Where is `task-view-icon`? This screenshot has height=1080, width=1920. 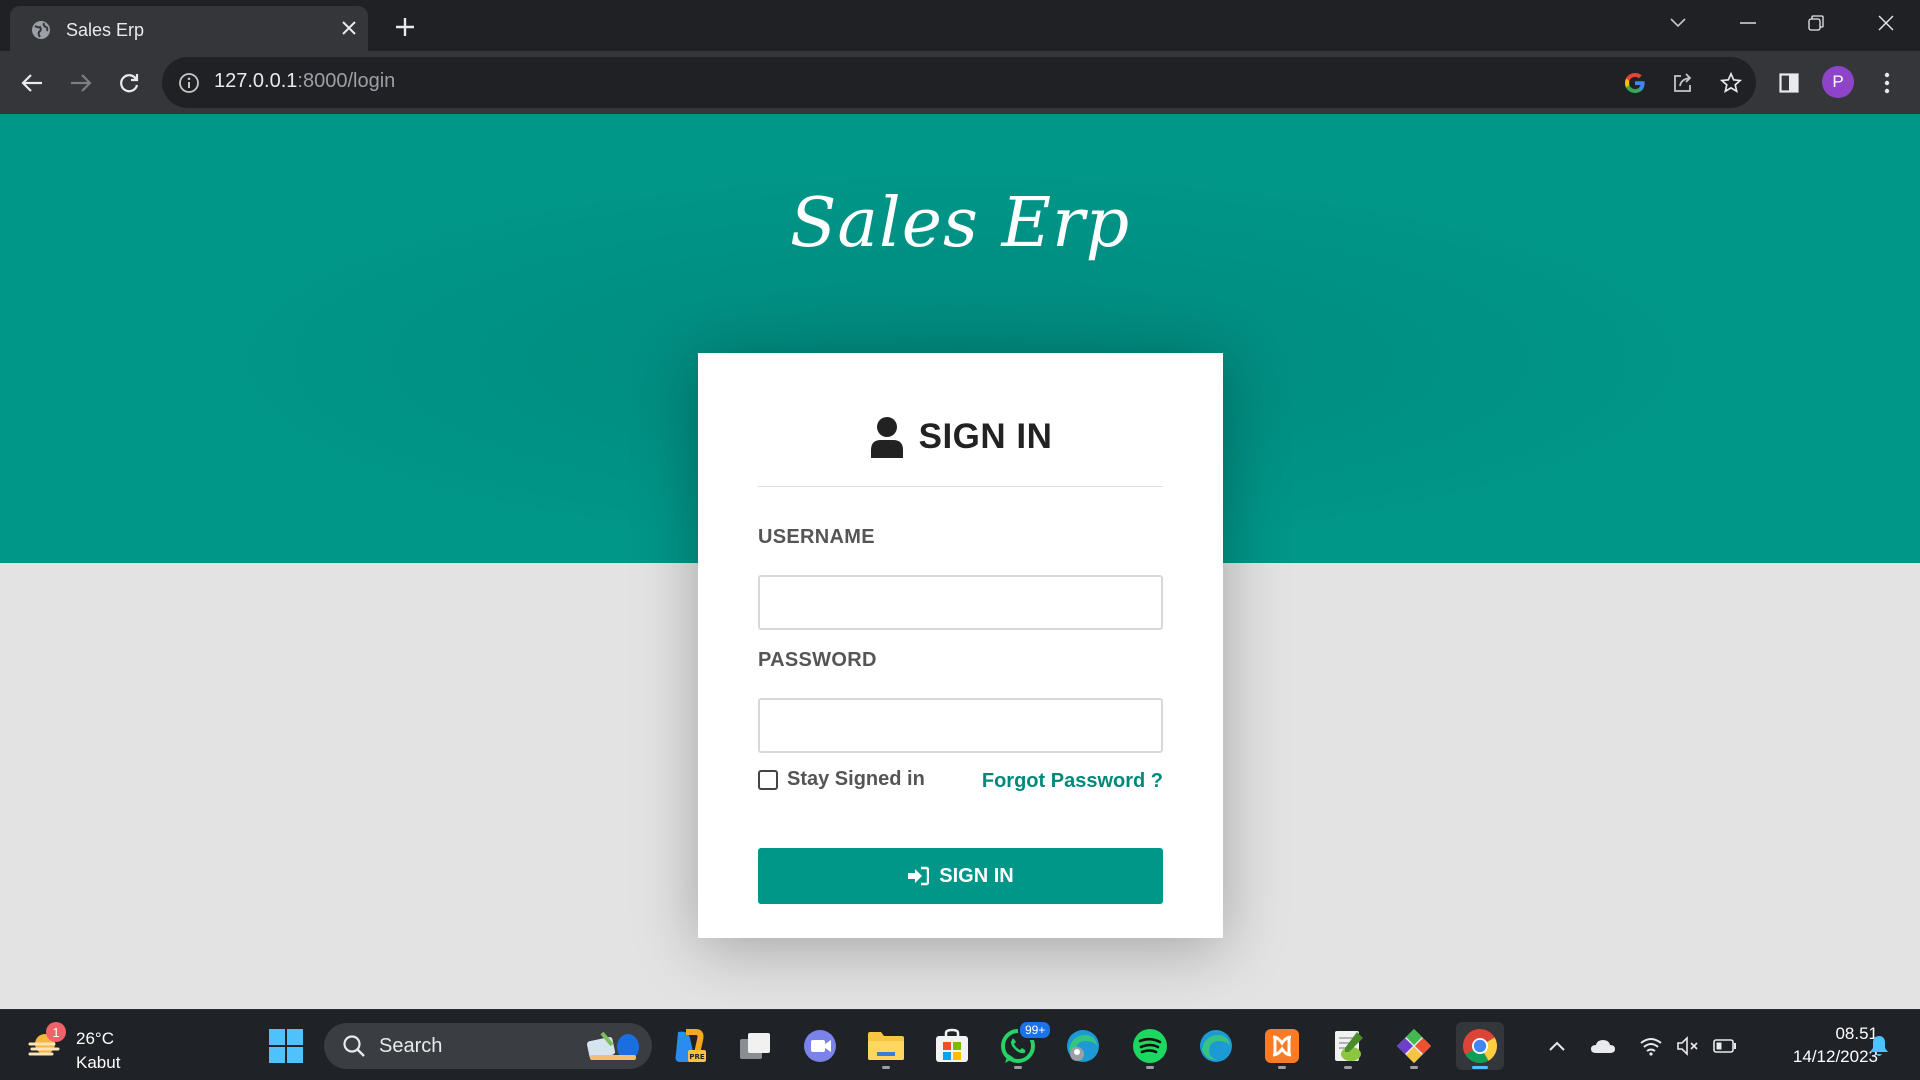 task-view-icon is located at coordinates (755, 1046).